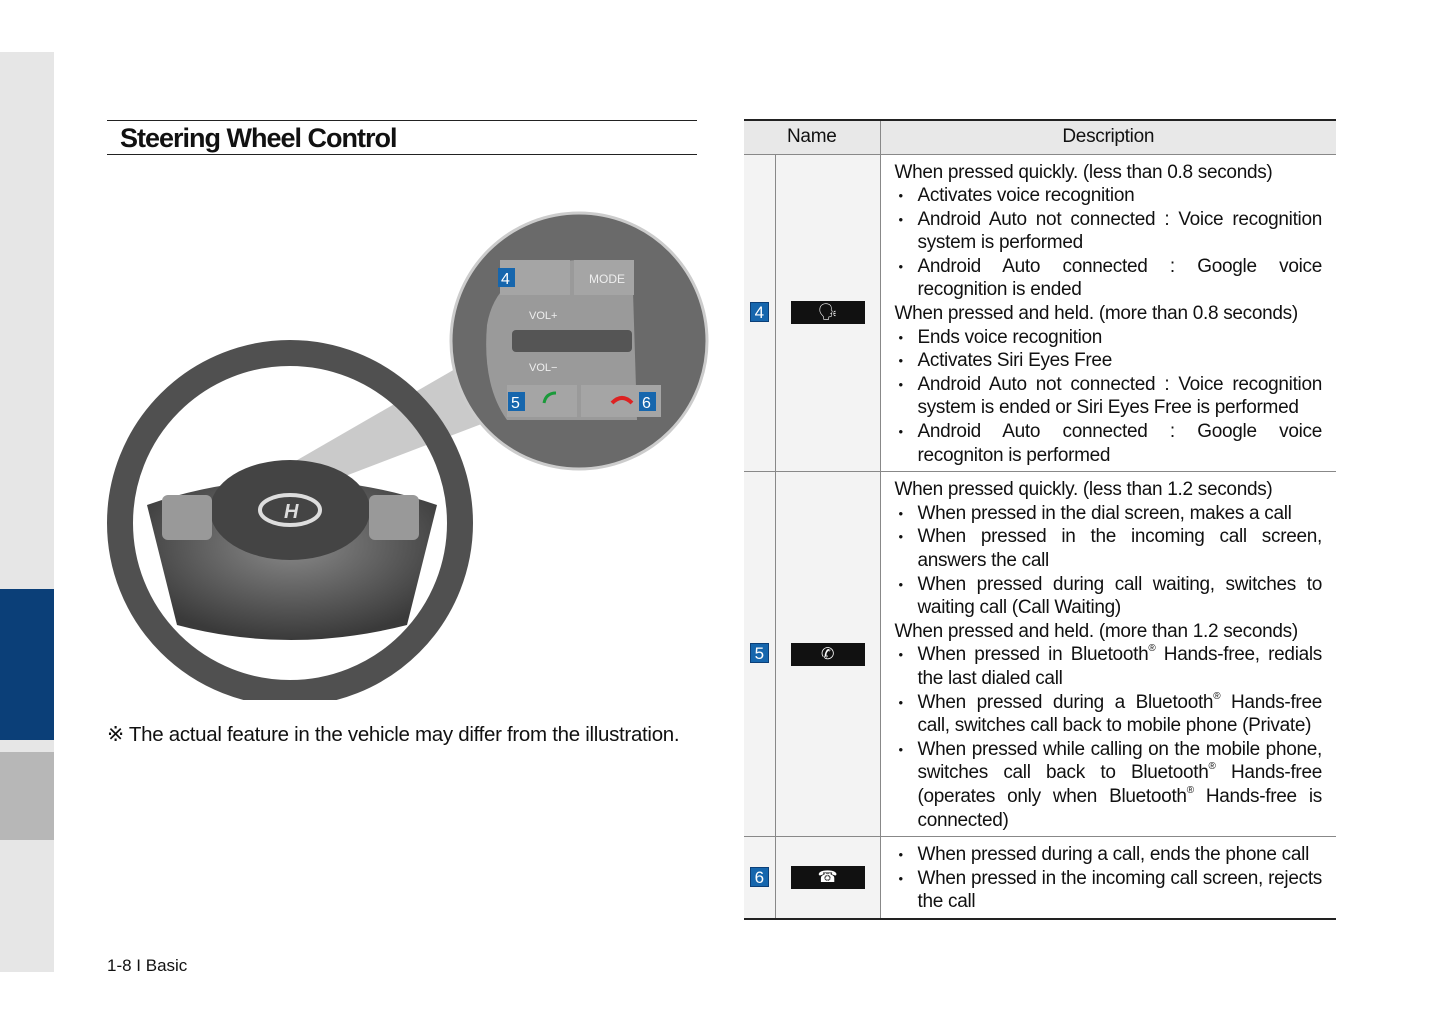 This screenshot has height=1025, width=1445. What do you see at coordinates (1108, 137) in the screenshot?
I see `header-description: Description` at bounding box center [1108, 137].